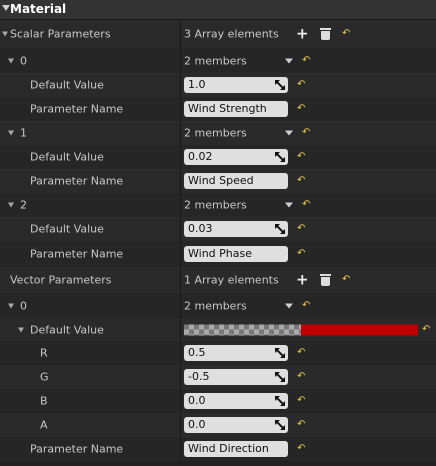 Image resolution: width=436 pixels, height=466 pixels. Describe the element at coordinates (228, 448) in the screenshot. I see `parameter-name-text: Wind Direction` at that location.